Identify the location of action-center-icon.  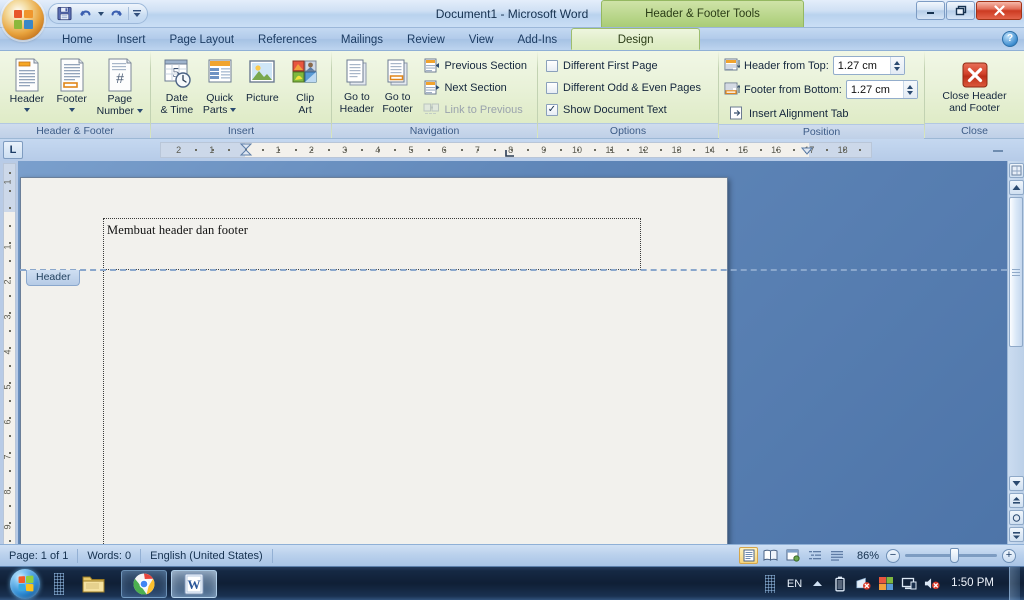
(886, 584).